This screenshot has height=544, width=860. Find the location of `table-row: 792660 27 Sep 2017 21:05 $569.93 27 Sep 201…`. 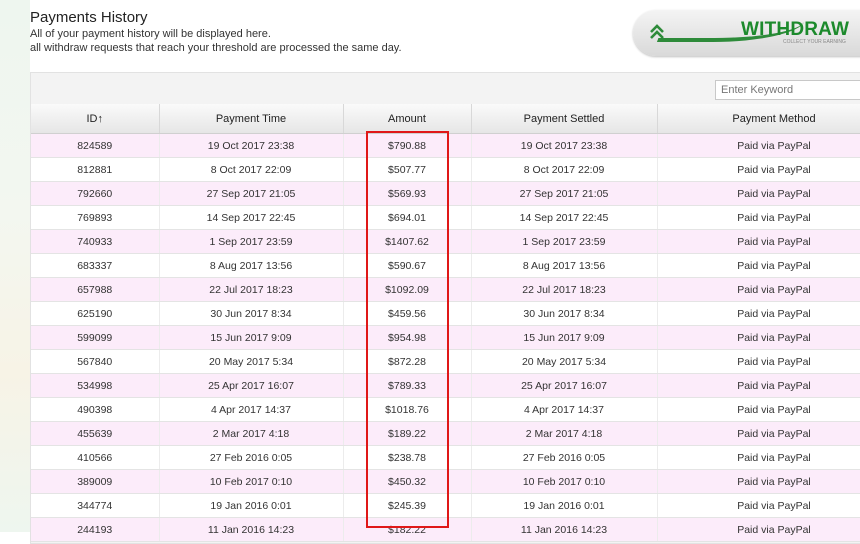

table-row: 792660 27 Sep 2017 21:05 $569.93 27 Sep 201… is located at coordinates (445, 193).